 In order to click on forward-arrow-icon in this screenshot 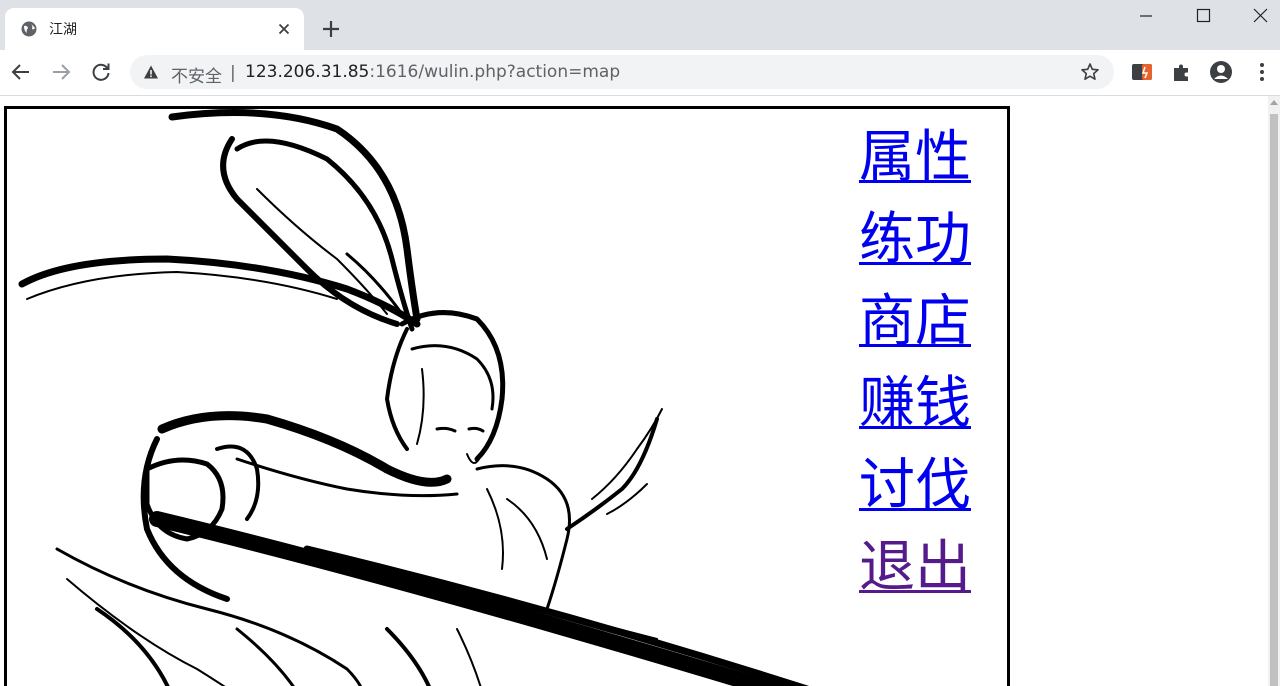, I will do `click(61, 72)`.